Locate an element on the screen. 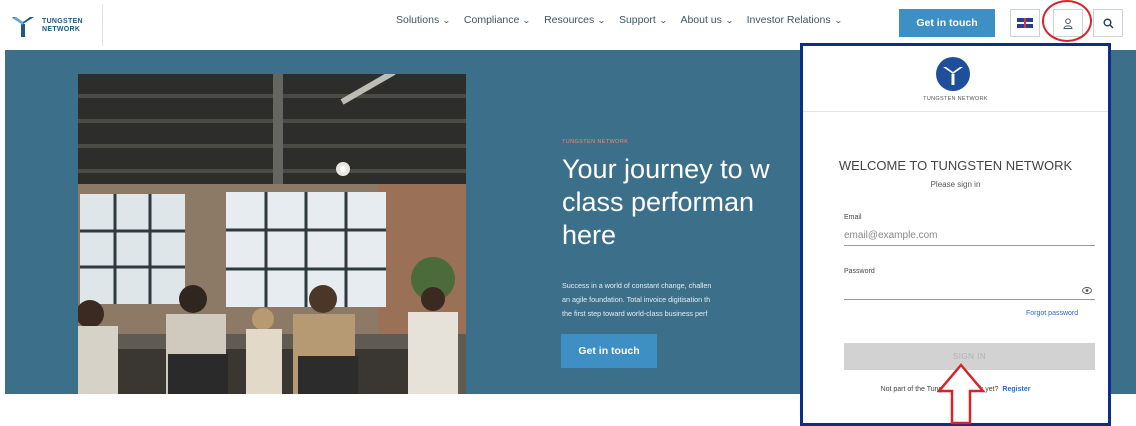  nav-item-support: Support ⌄ is located at coordinates (643, 20).